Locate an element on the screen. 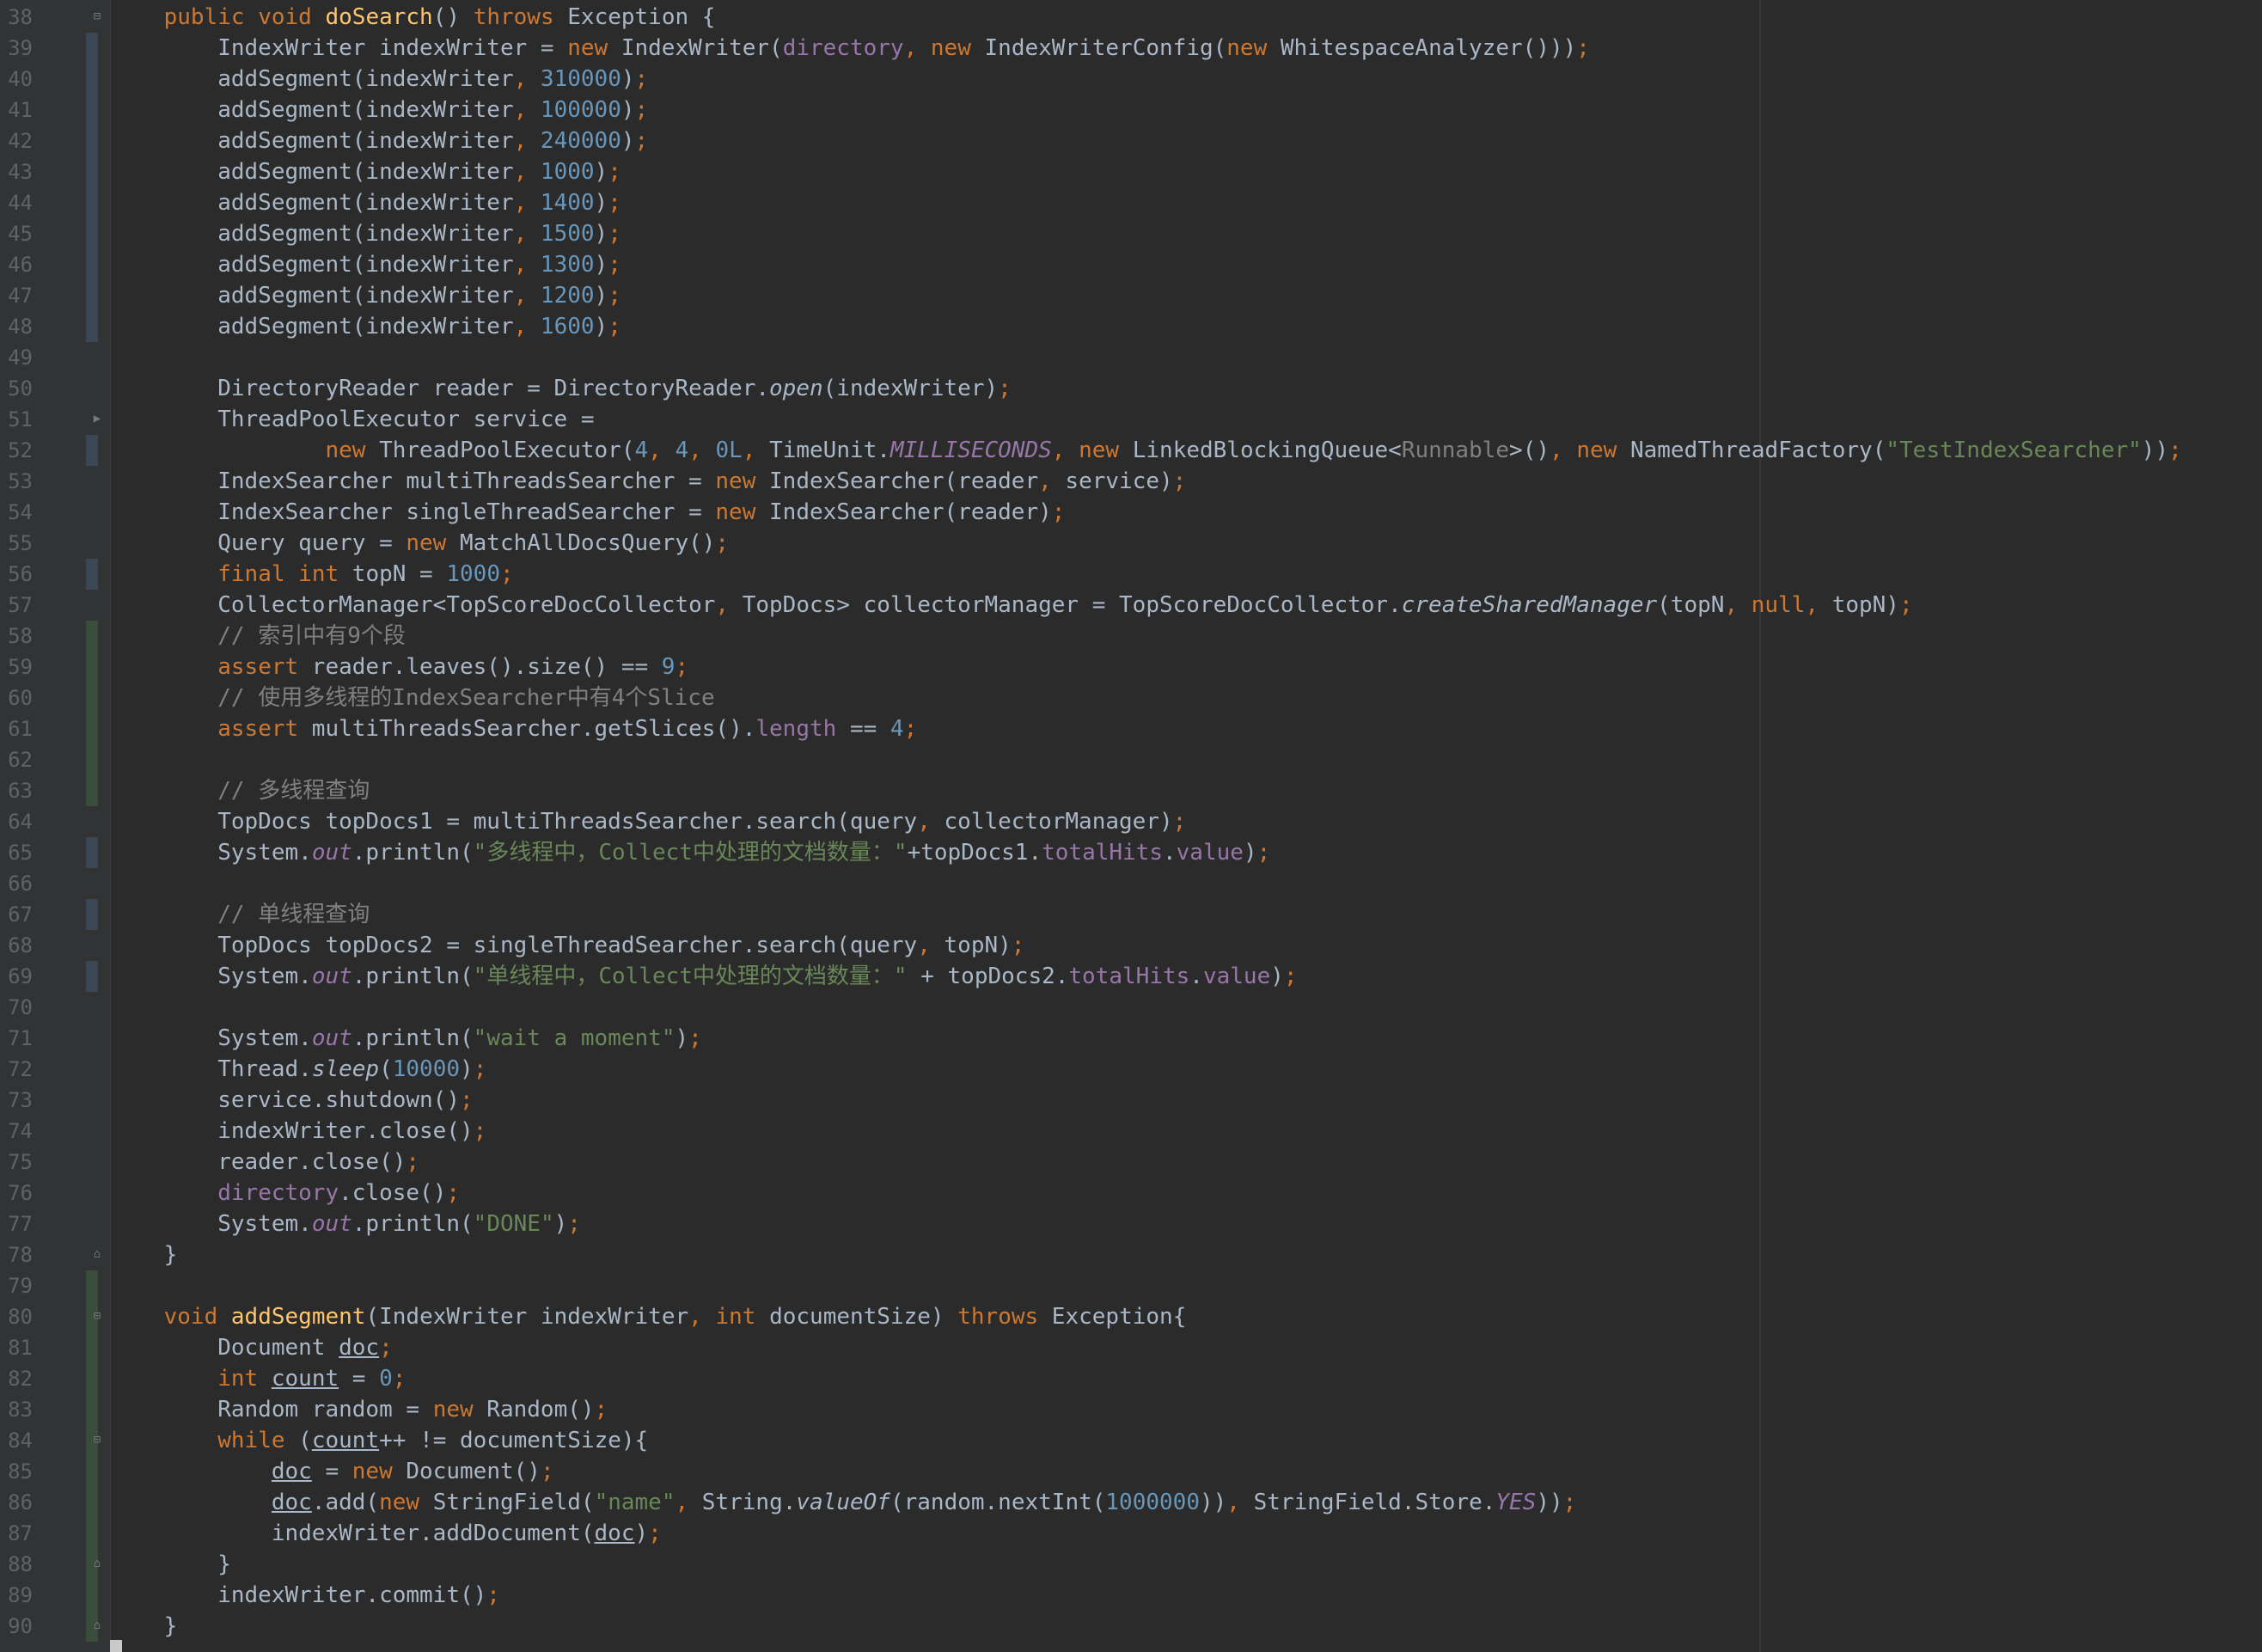 The image size is (2262, 1652). code-line: 46 addSegment(indexWriter, 1300); is located at coordinates (1131, 264).